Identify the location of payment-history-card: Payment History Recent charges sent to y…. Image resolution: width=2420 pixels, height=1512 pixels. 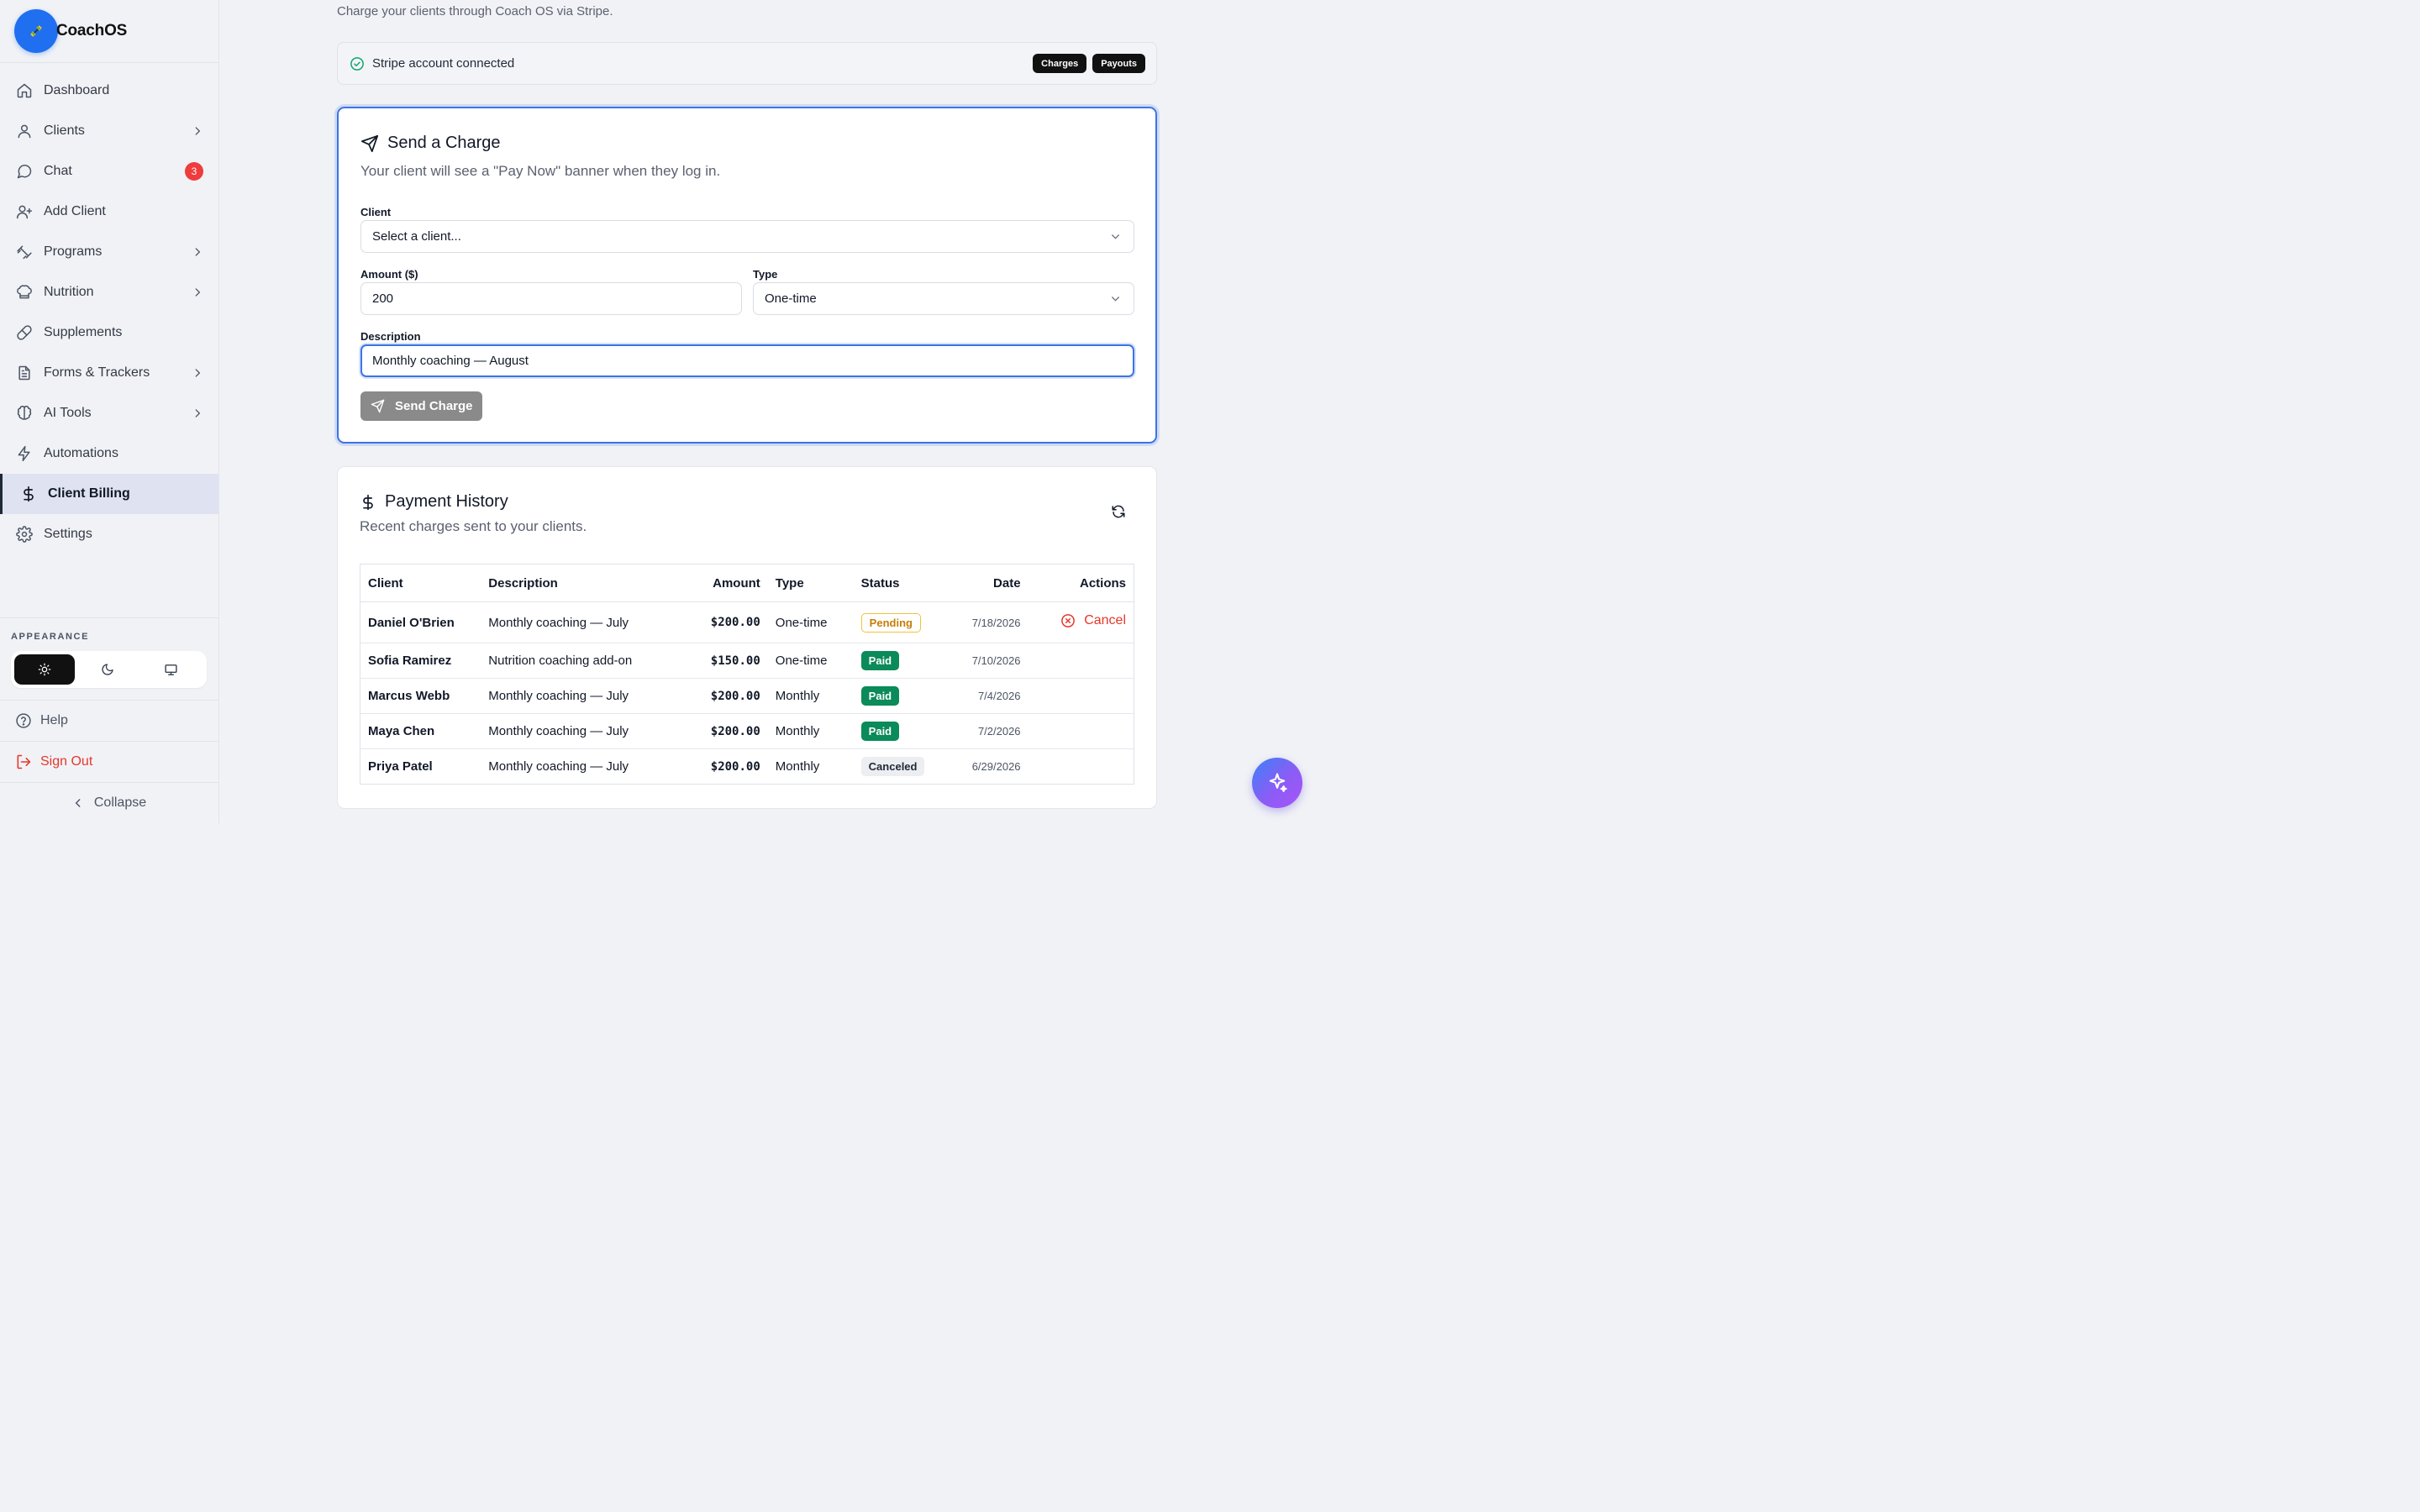
(747, 637).